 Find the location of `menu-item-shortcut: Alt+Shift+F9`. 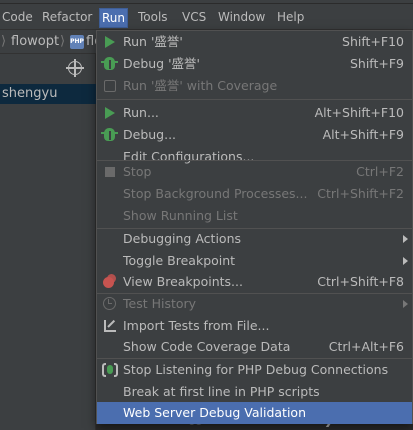

menu-item-shortcut: Alt+Shift+F9 is located at coordinates (363, 134).